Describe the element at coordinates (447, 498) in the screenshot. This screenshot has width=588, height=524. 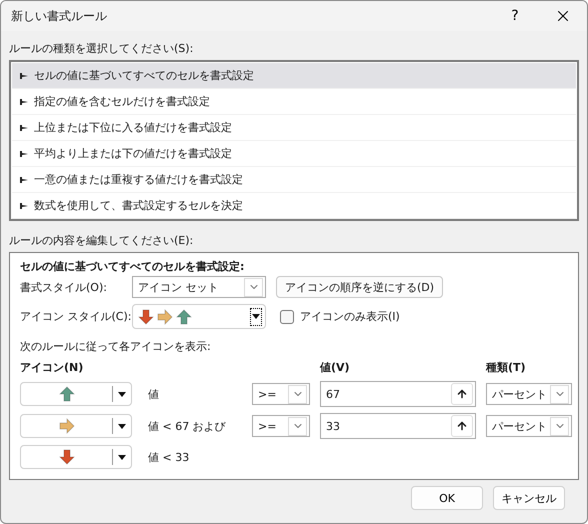
I see `ok-button: OK` at that location.